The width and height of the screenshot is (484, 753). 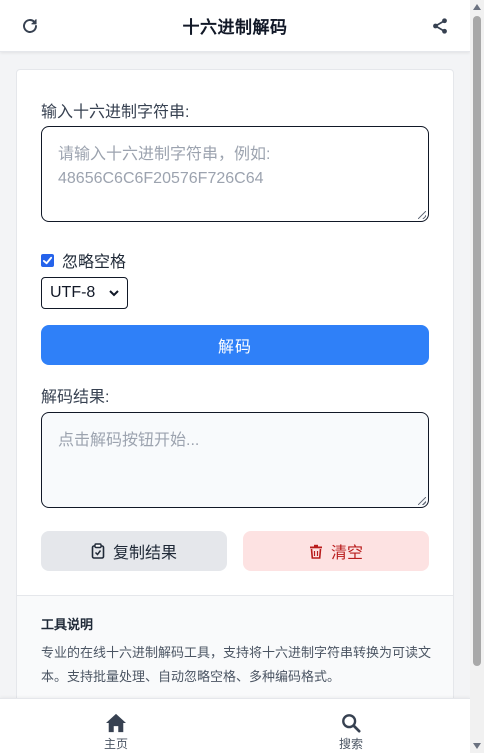 I want to click on nav-home: 主页, so click(x=116, y=732).